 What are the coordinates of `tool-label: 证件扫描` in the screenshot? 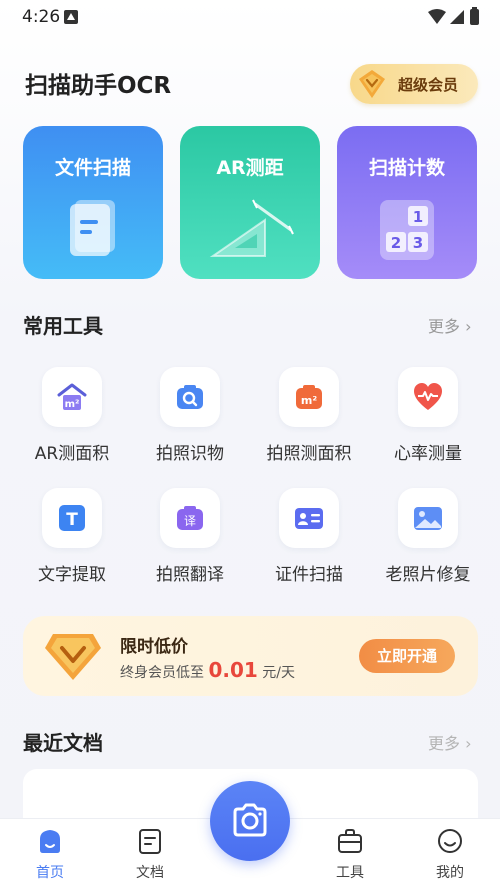 It's located at (309, 575).